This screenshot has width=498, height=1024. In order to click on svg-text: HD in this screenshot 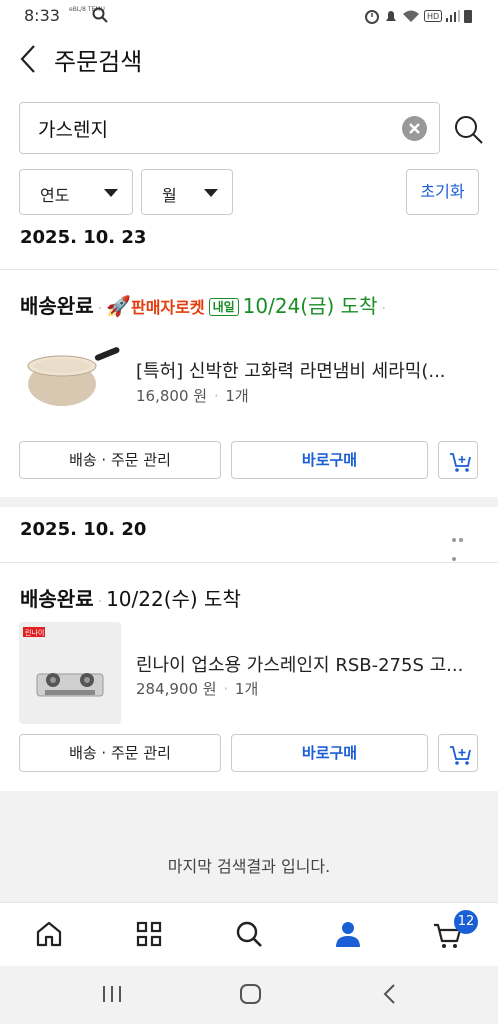, I will do `click(433, 16)`.